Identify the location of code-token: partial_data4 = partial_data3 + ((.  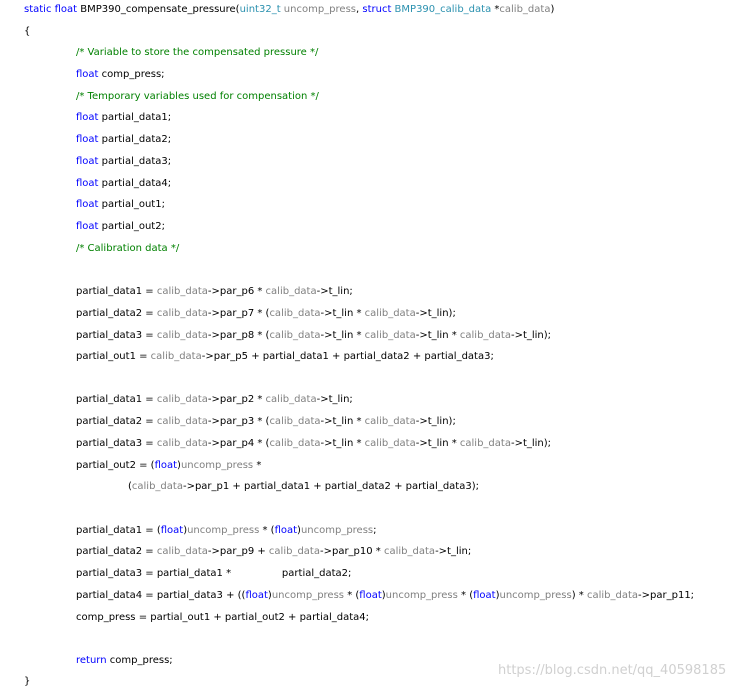
(161, 595).